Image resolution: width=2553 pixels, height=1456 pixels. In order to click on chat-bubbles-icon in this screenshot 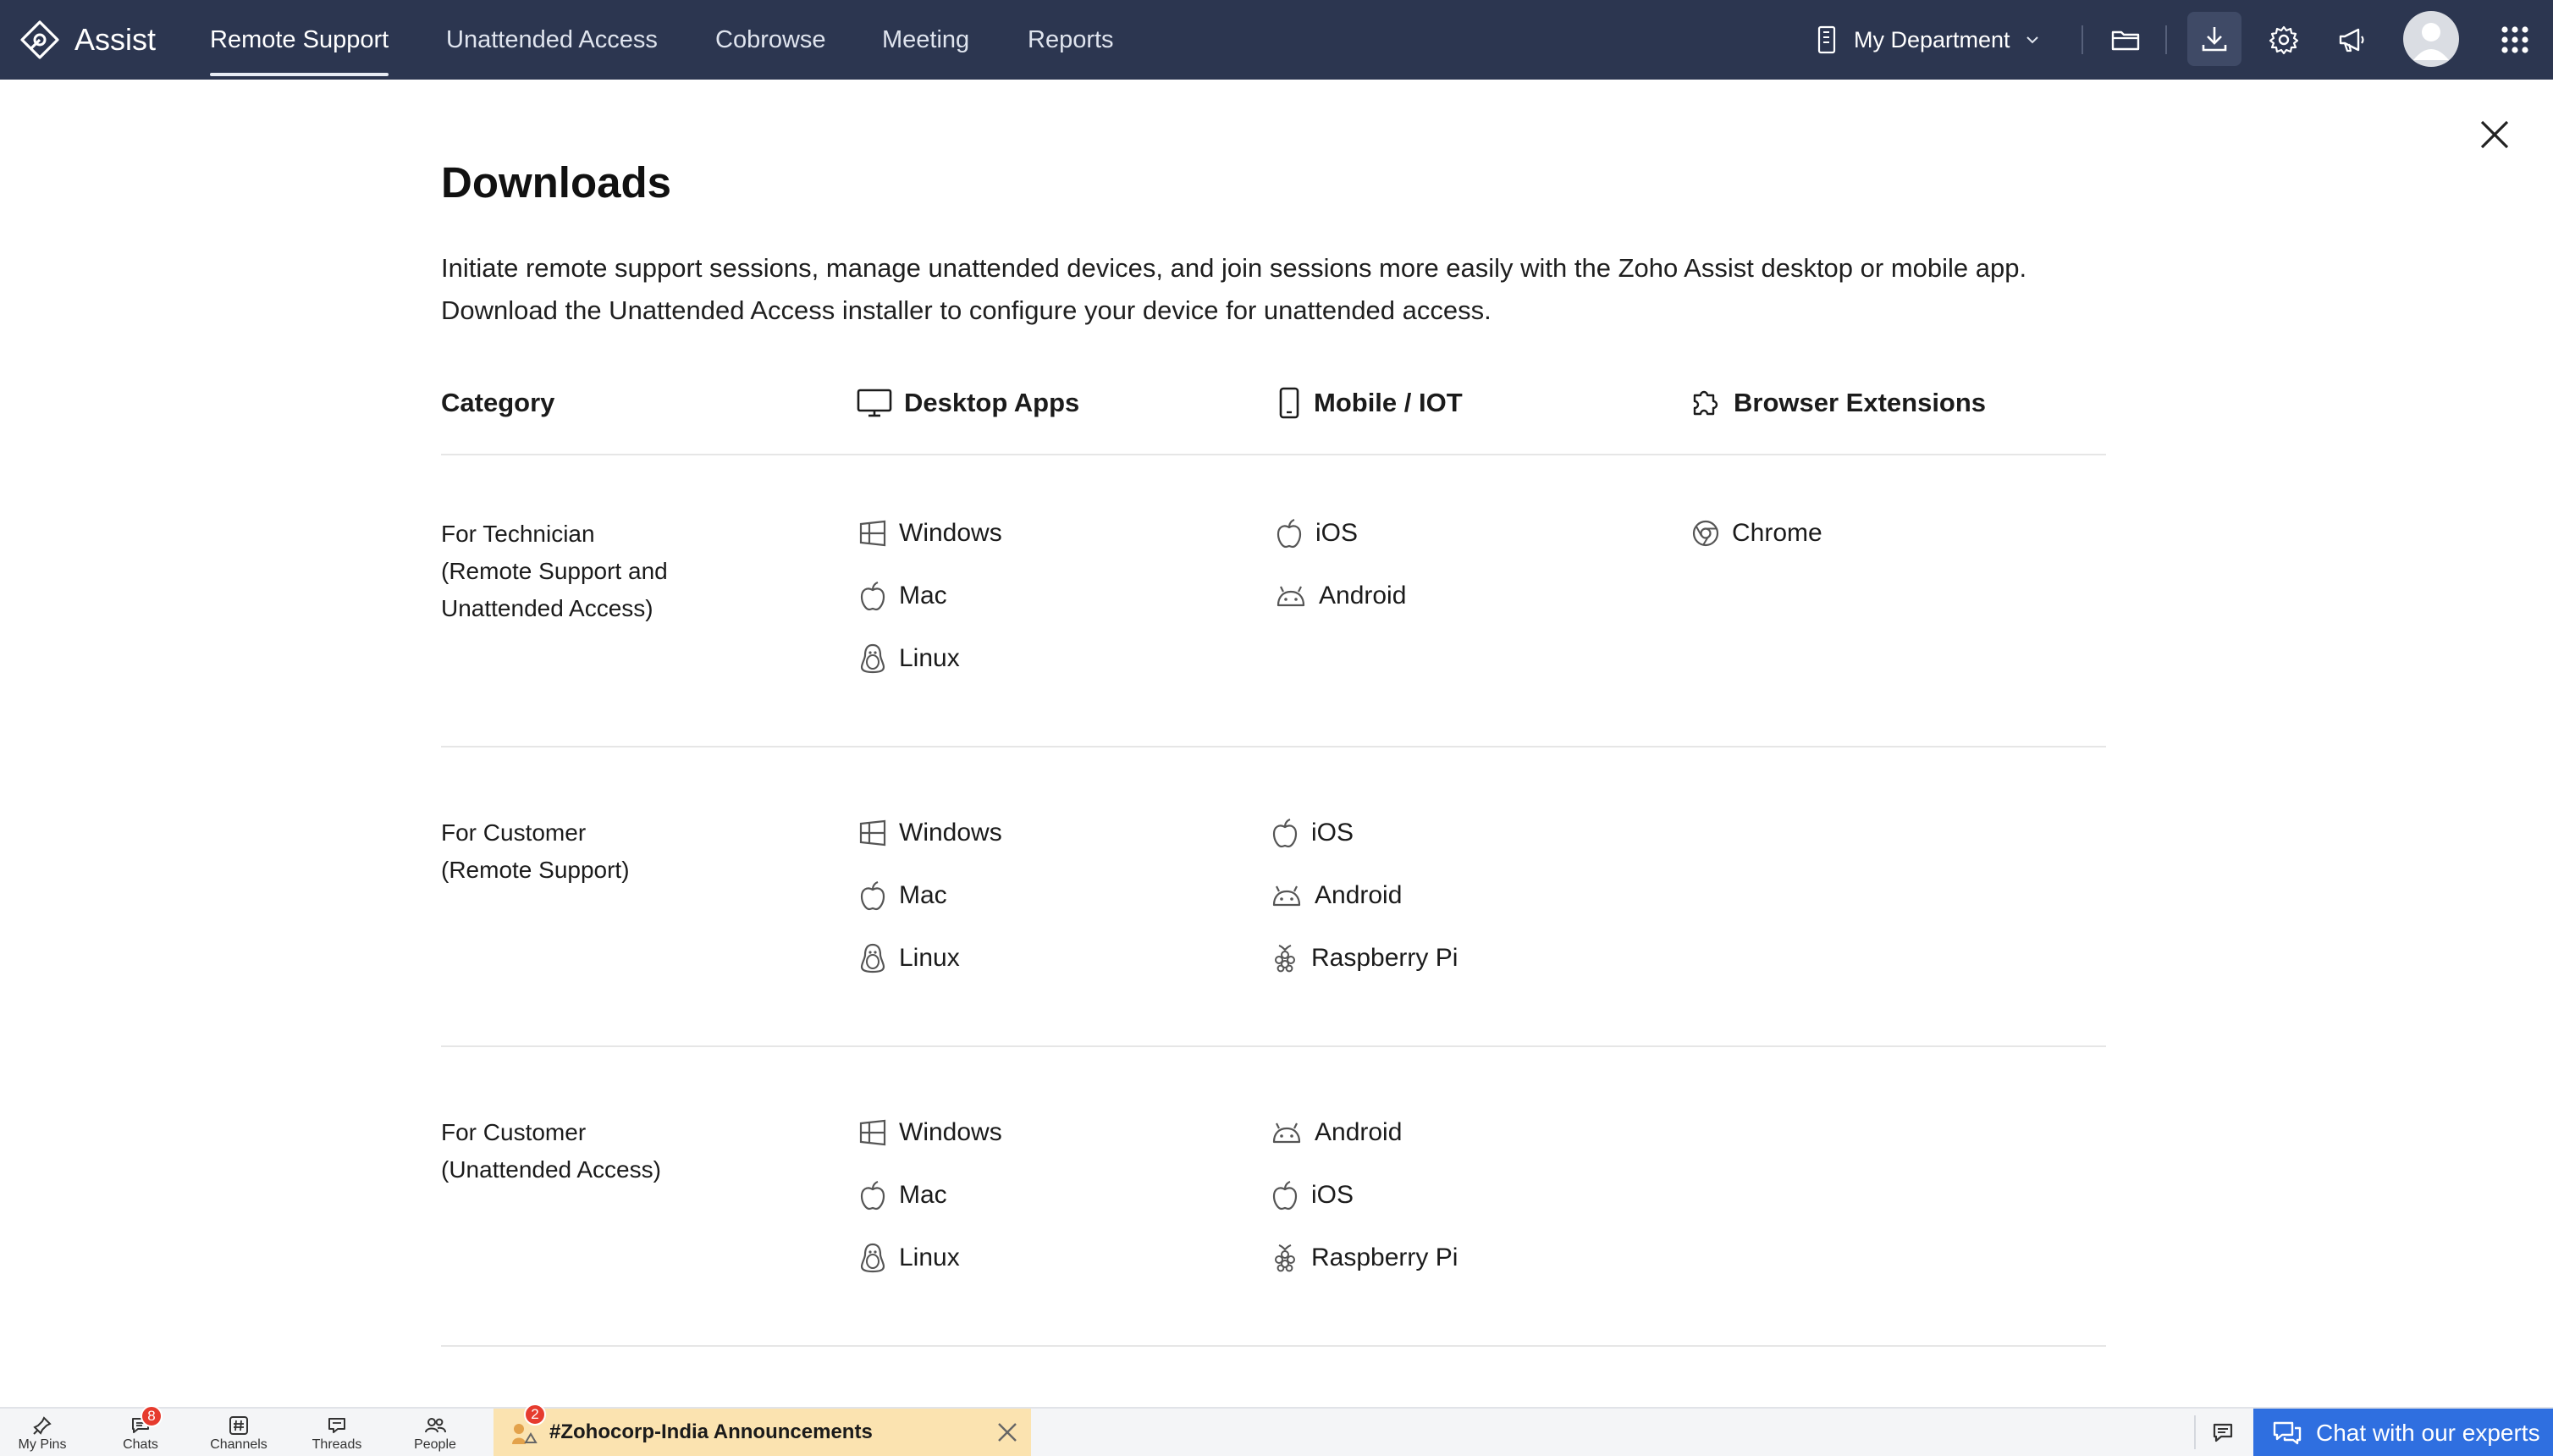, I will do `click(2287, 1433)`.